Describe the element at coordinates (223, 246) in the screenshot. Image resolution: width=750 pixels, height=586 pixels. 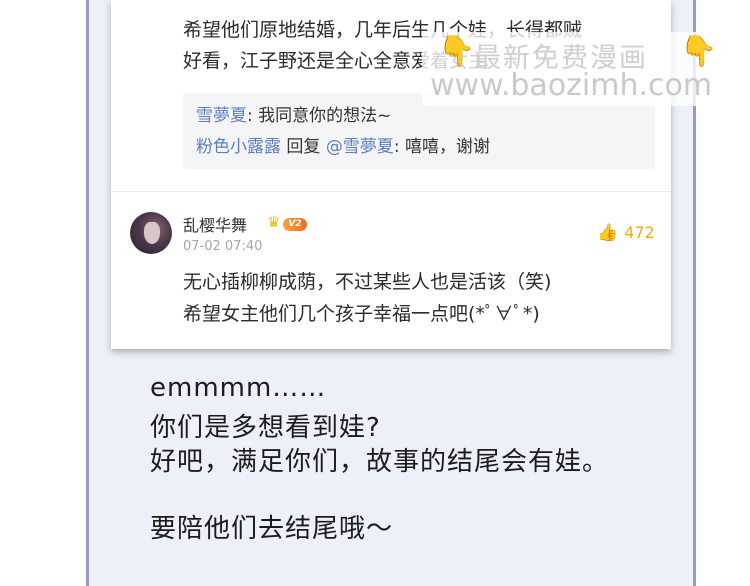
I see `comment-date: 07-02 07:40` at that location.